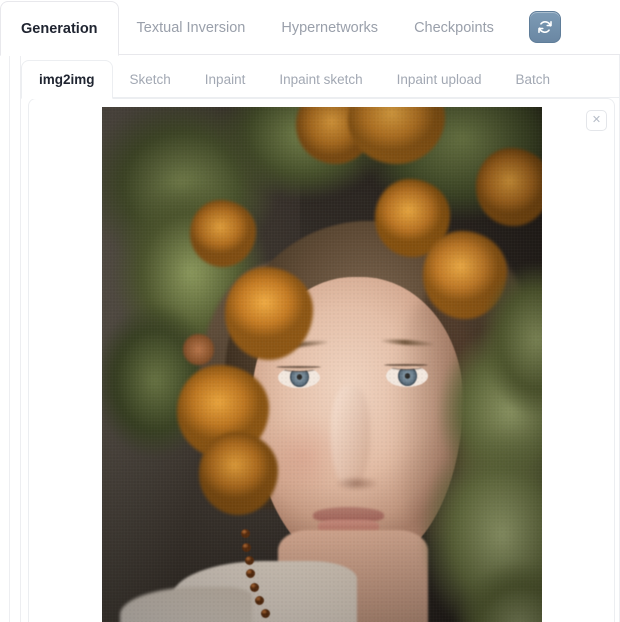 The image size is (620, 622). I want to click on close-icon: ✕, so click(596, 120).